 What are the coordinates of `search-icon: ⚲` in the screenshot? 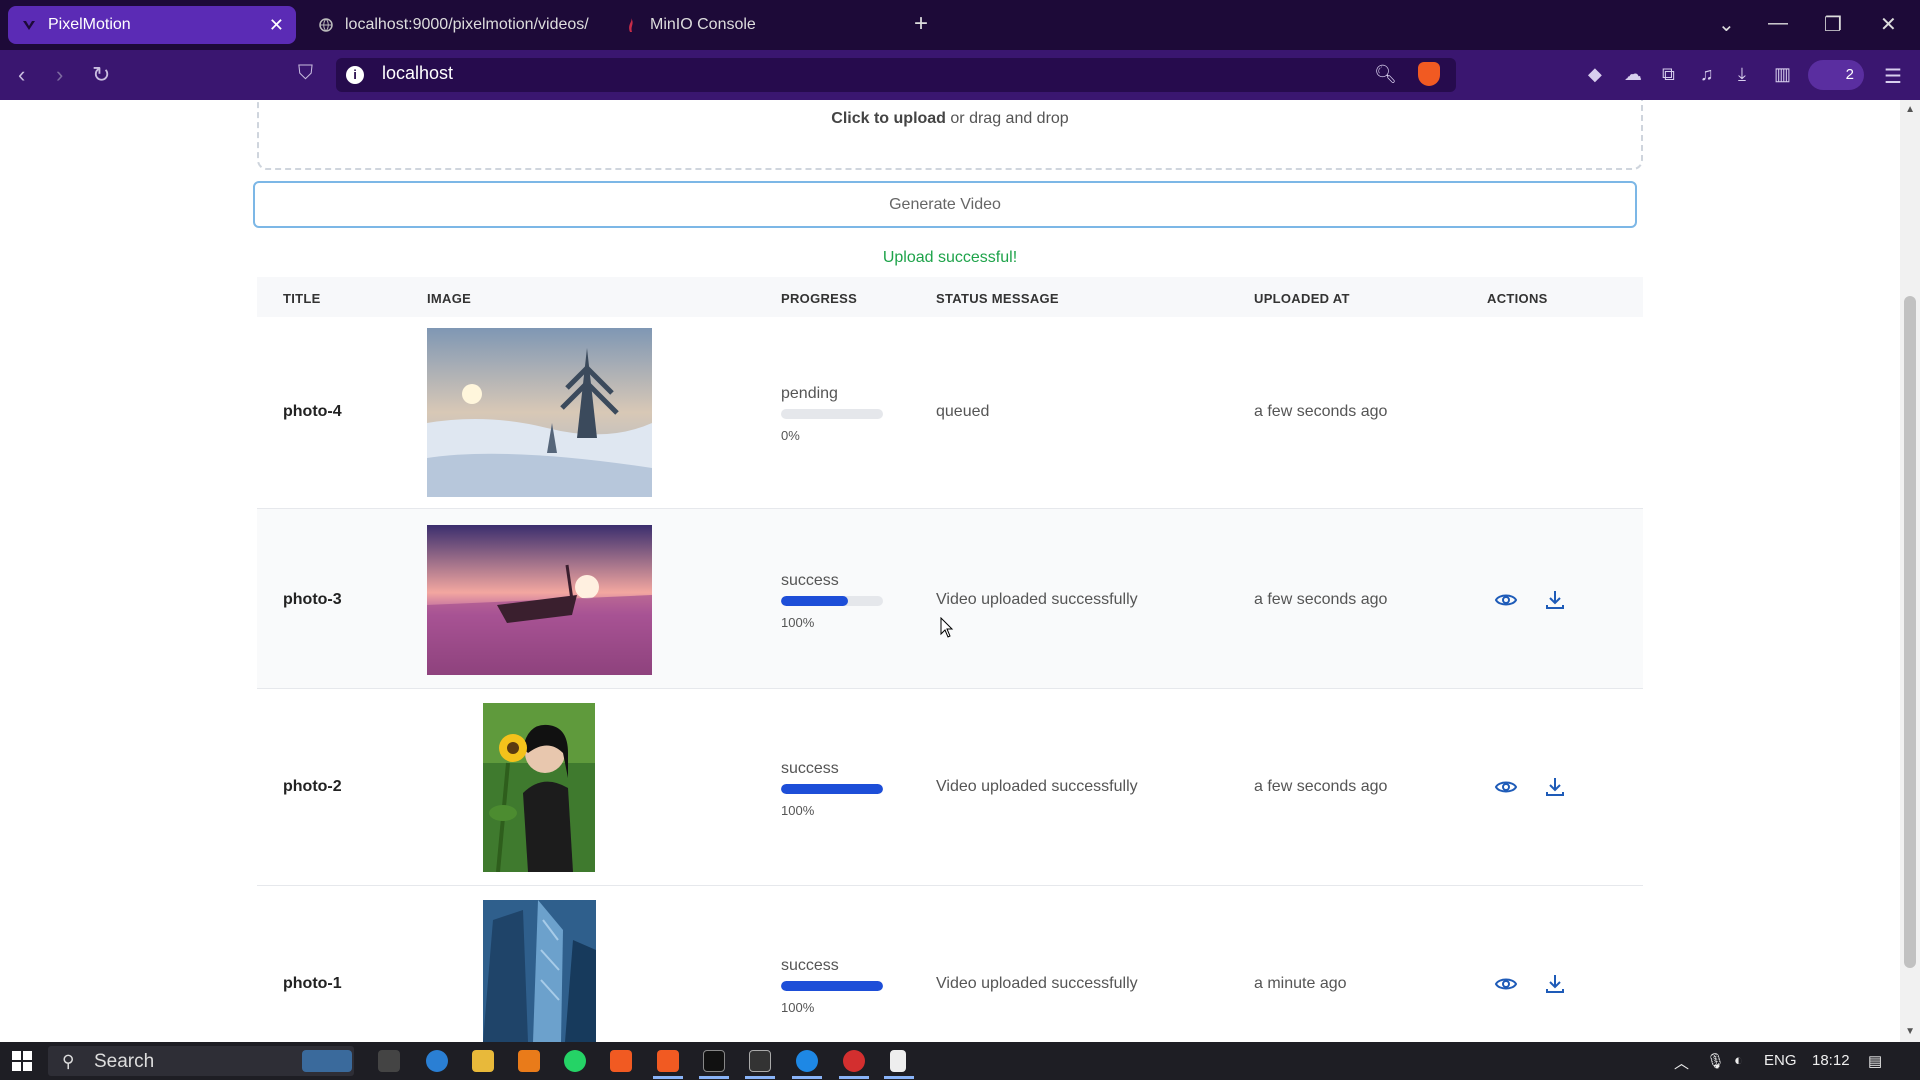 It's located at (68, 1061).